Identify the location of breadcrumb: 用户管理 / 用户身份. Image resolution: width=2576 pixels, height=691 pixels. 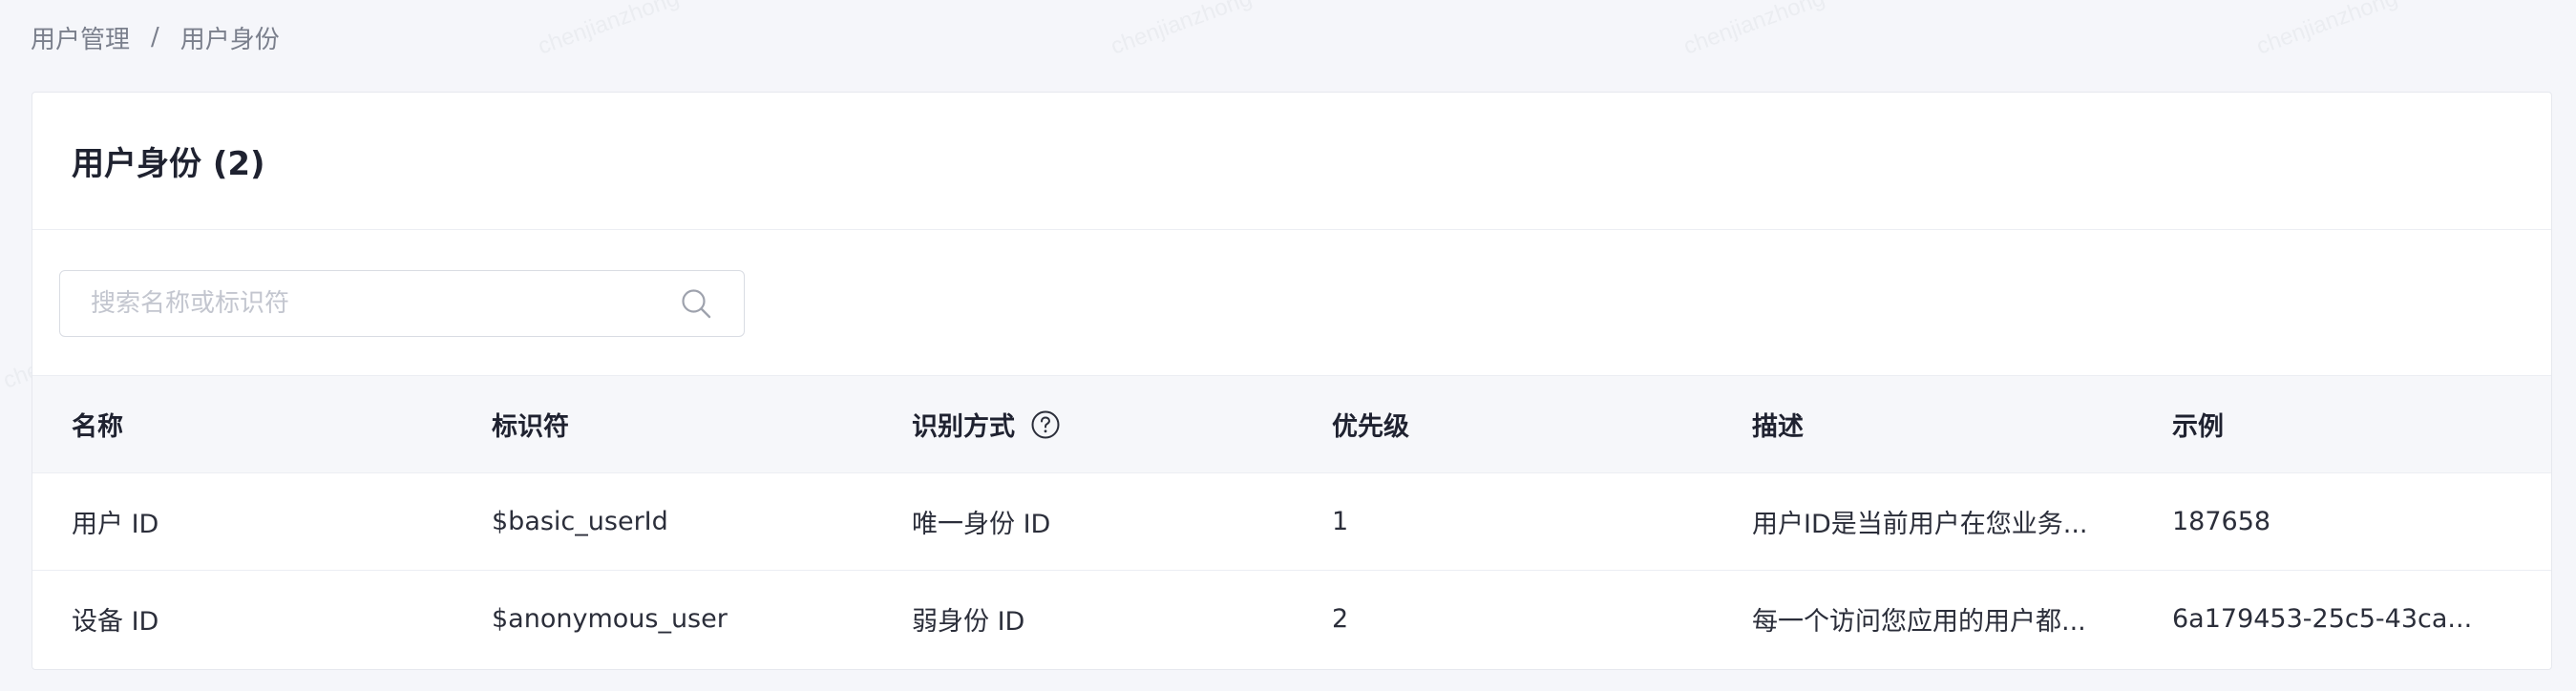
(155, 37).